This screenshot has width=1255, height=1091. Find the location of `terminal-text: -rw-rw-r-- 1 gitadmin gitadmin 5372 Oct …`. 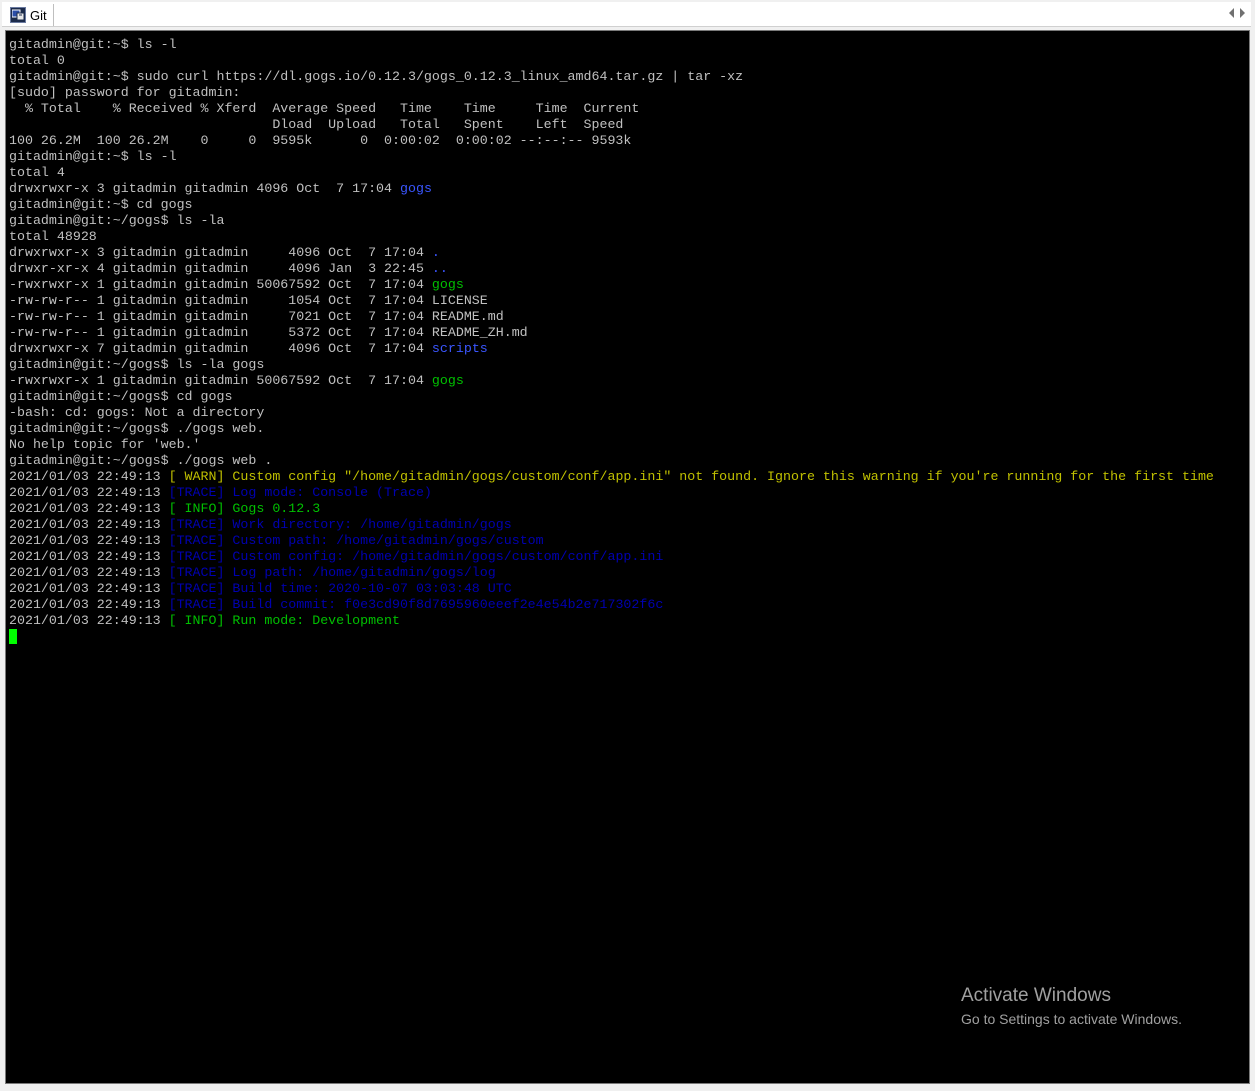

terminal-text: -rw-rw-r-- 1 gitadmin gitadmin 5372 Oct … is located at coordinates (268, 332).